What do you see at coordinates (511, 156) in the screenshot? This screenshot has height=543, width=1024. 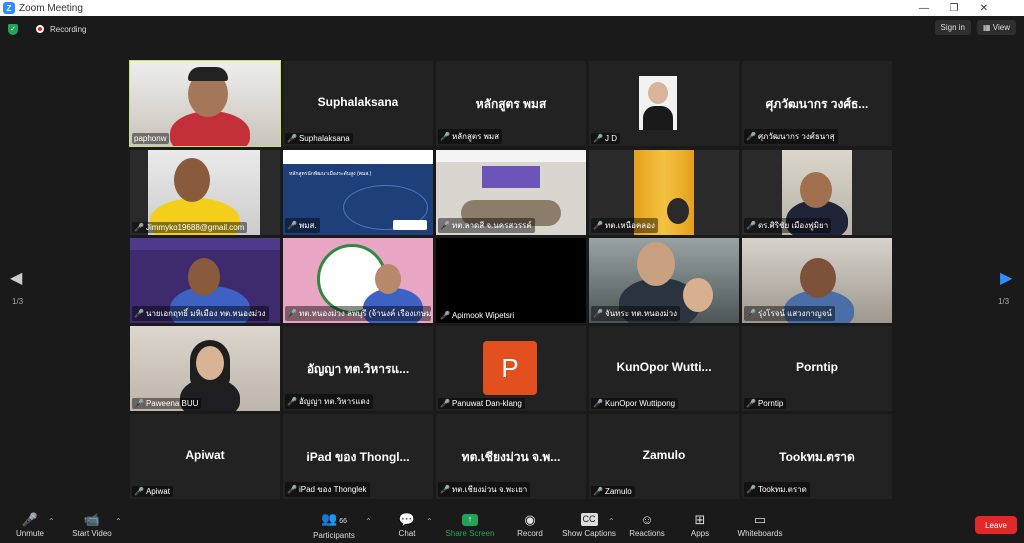 I see `room-ceiling` at bounding box center [511, 156].